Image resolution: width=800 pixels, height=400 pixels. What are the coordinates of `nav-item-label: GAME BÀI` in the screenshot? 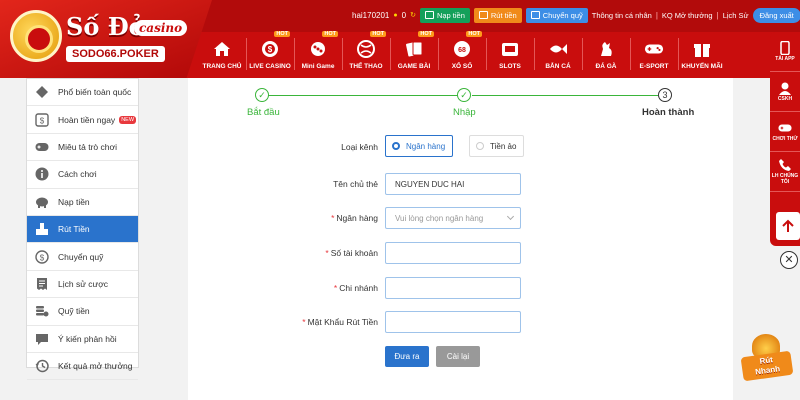 It's located at (414, 66).